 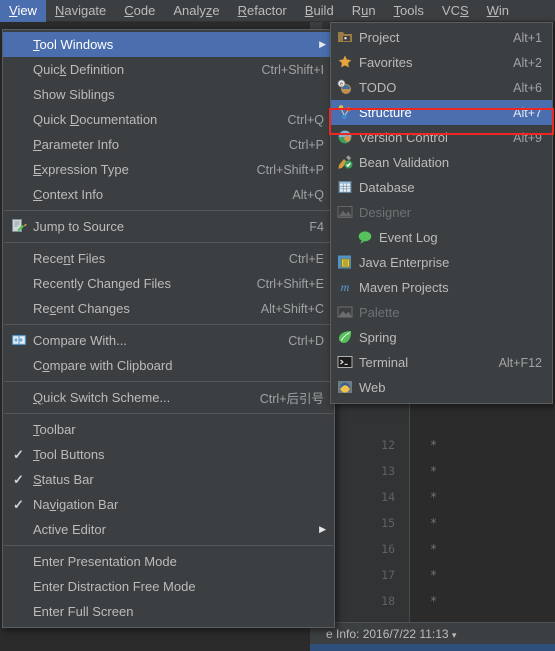 What do you see at coordinates (388, 471) in the screenshot?
I see `editor-line-number: 13` at bounding box center [388, 471].